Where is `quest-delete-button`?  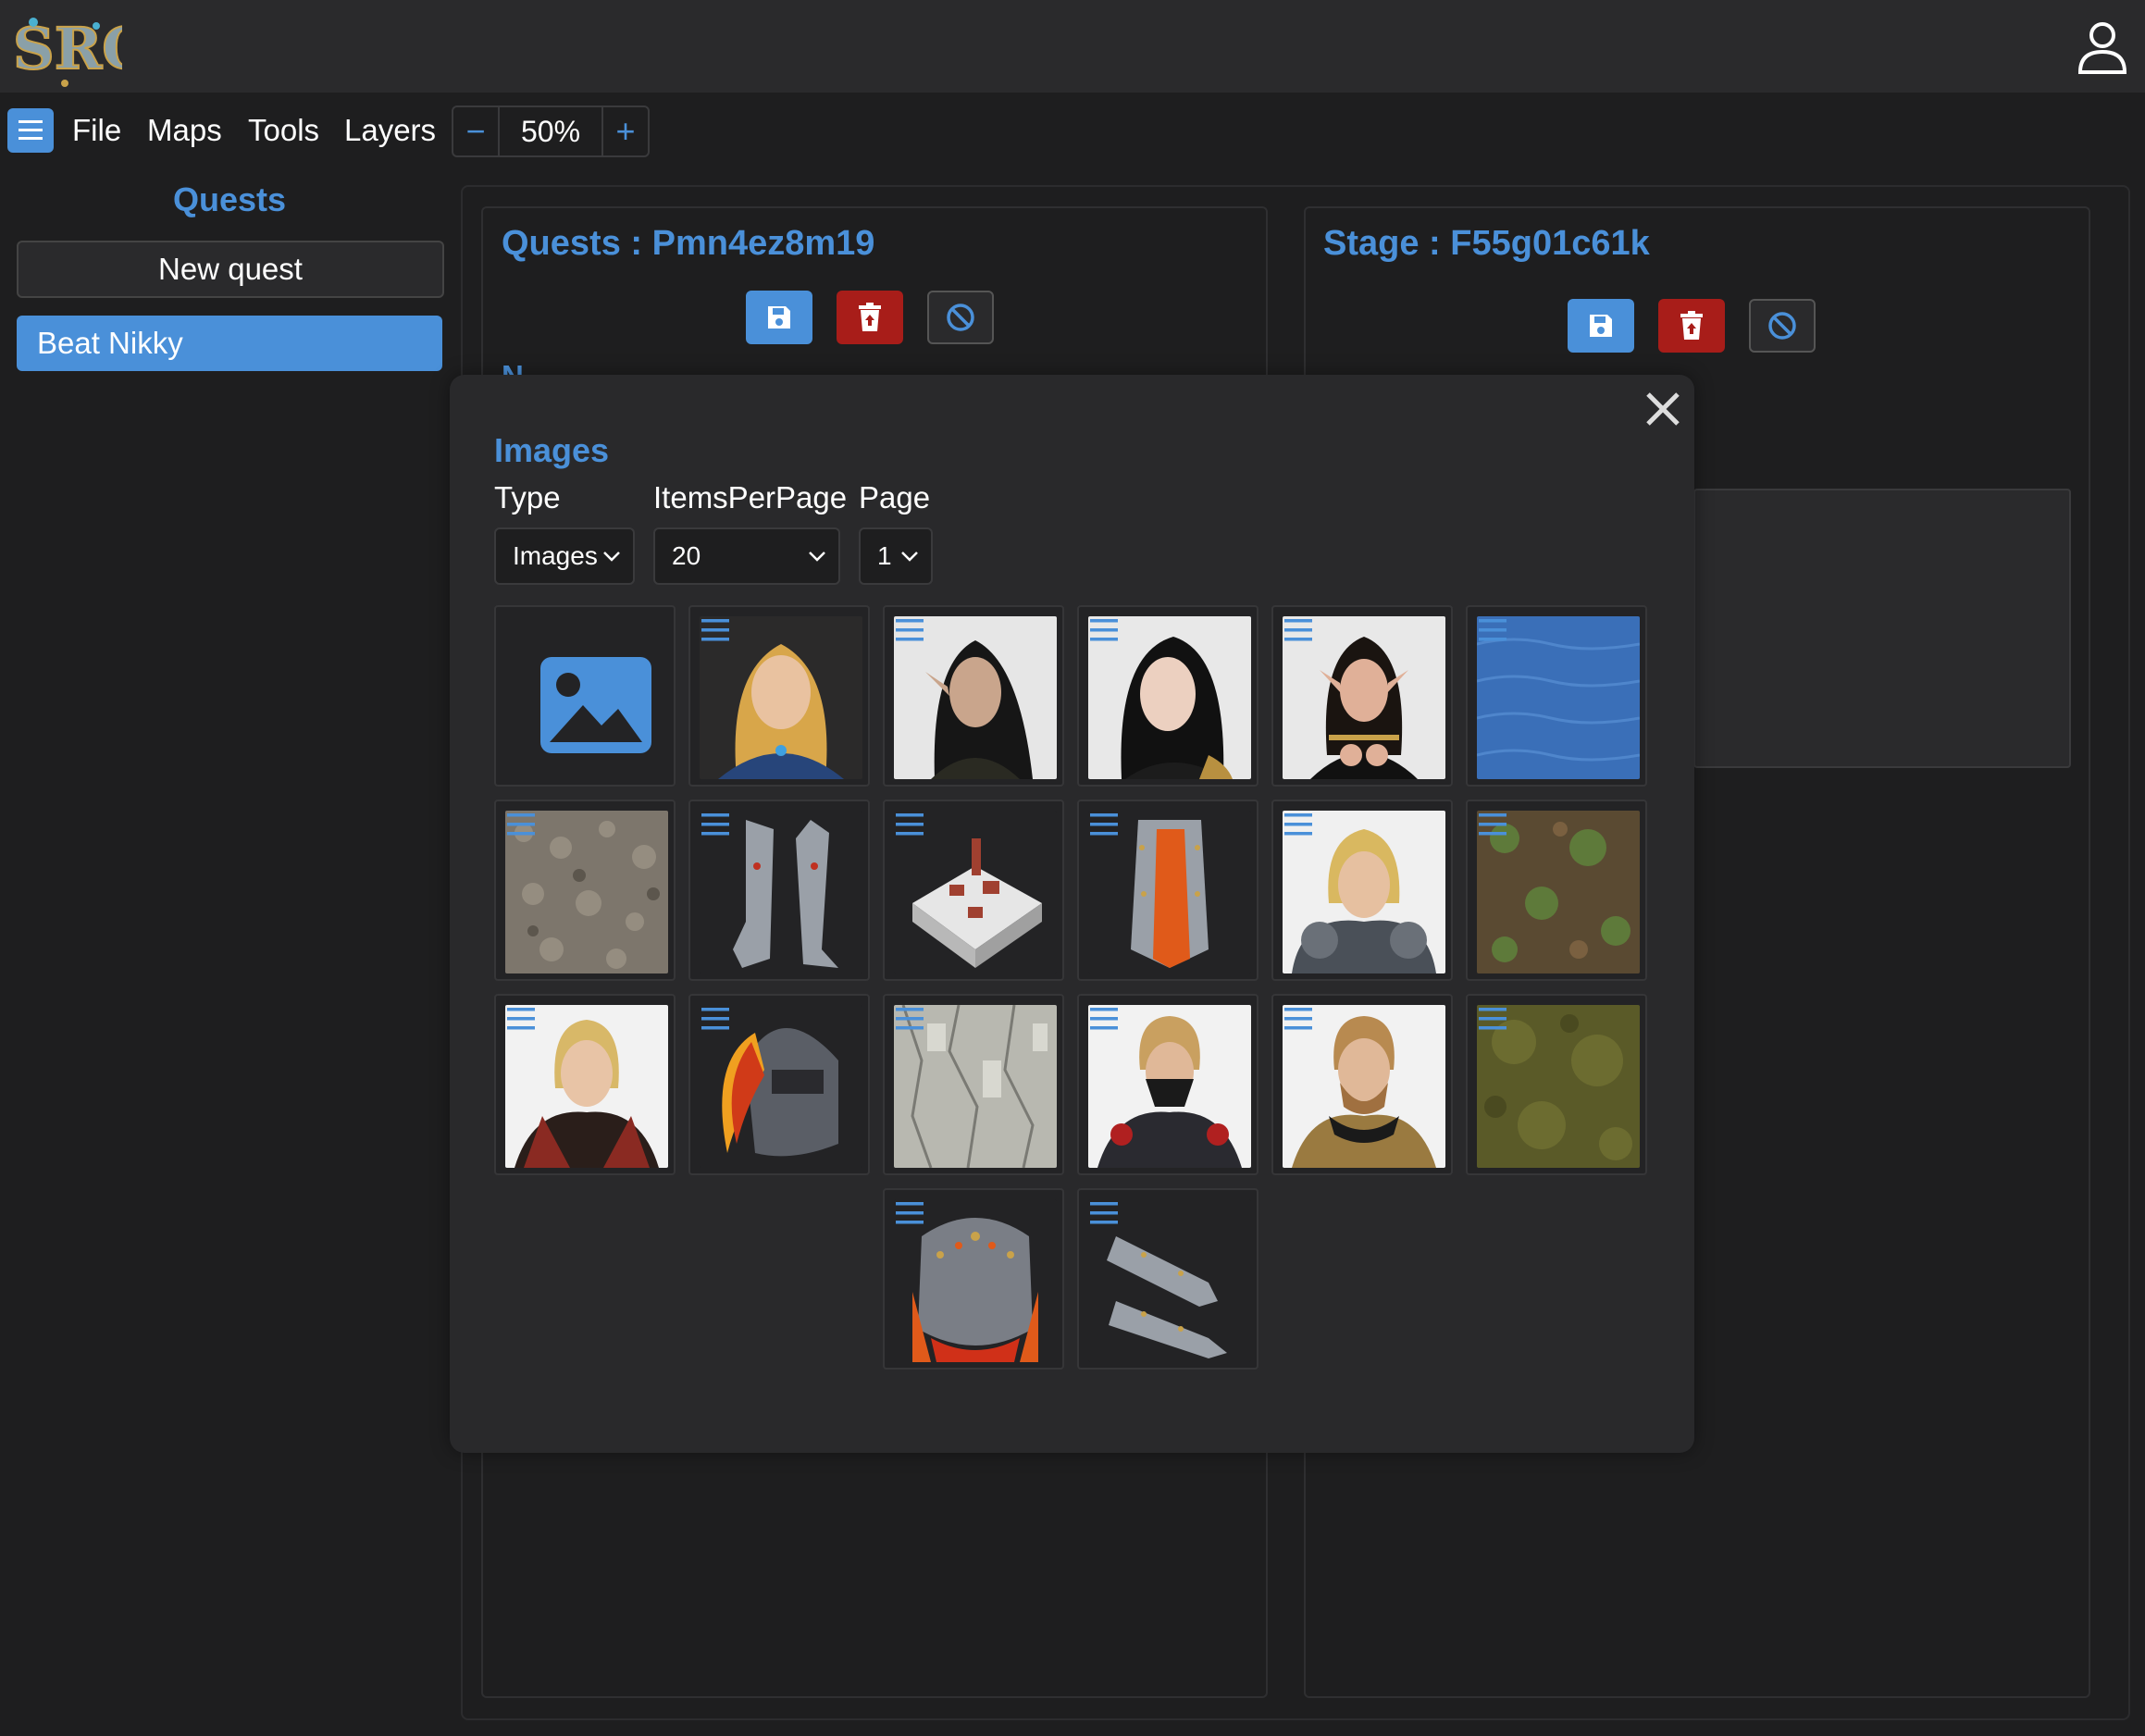
quest-delete-button is located at coordinates (870, 317).